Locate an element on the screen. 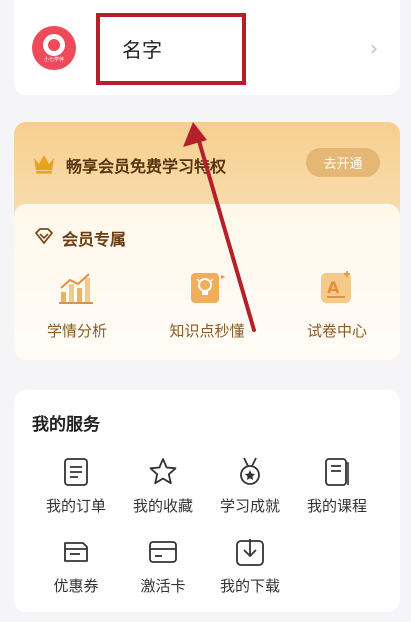 The width and height of the screenshot is (411, 622). highlight-box is located at coordinates (171, 49).